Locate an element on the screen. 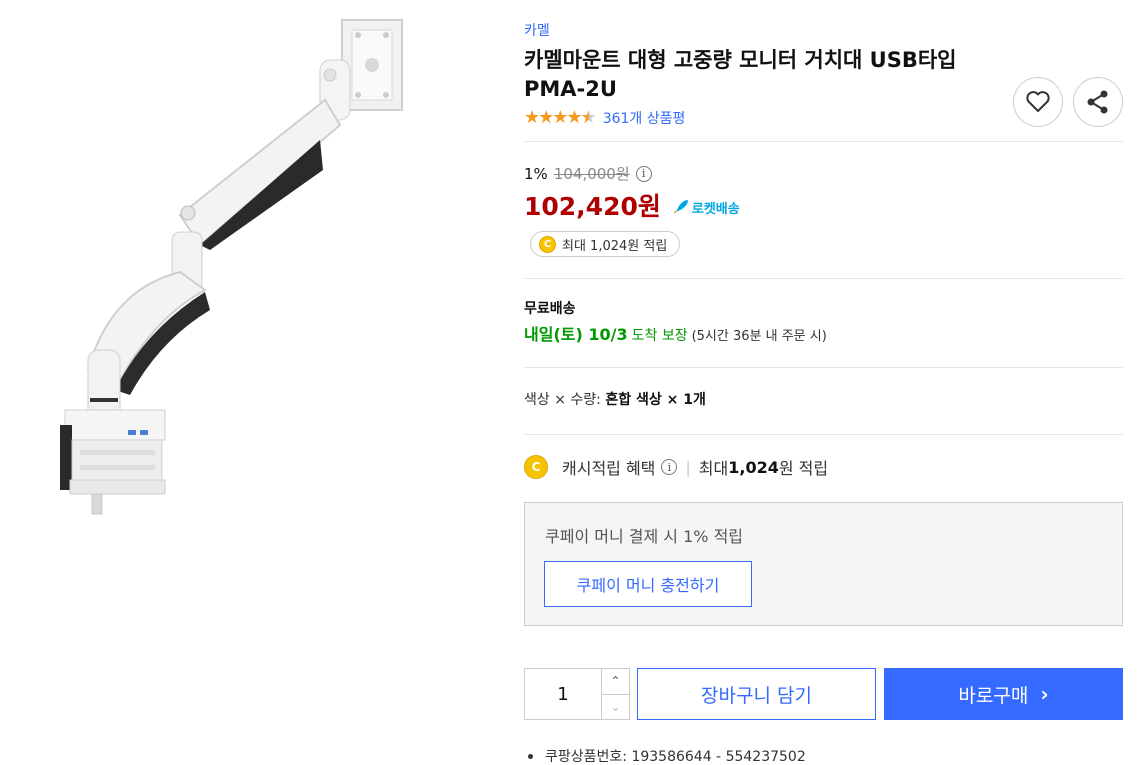 Image resolution: width=1139 pixels, height=765 pixels. option-label: 색상 × 수량: is located at coordinates (565, 400).